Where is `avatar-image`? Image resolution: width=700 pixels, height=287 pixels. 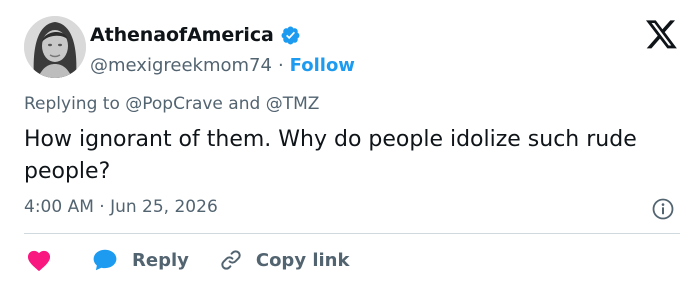
avatar-image is located at coordinates (55, 47).